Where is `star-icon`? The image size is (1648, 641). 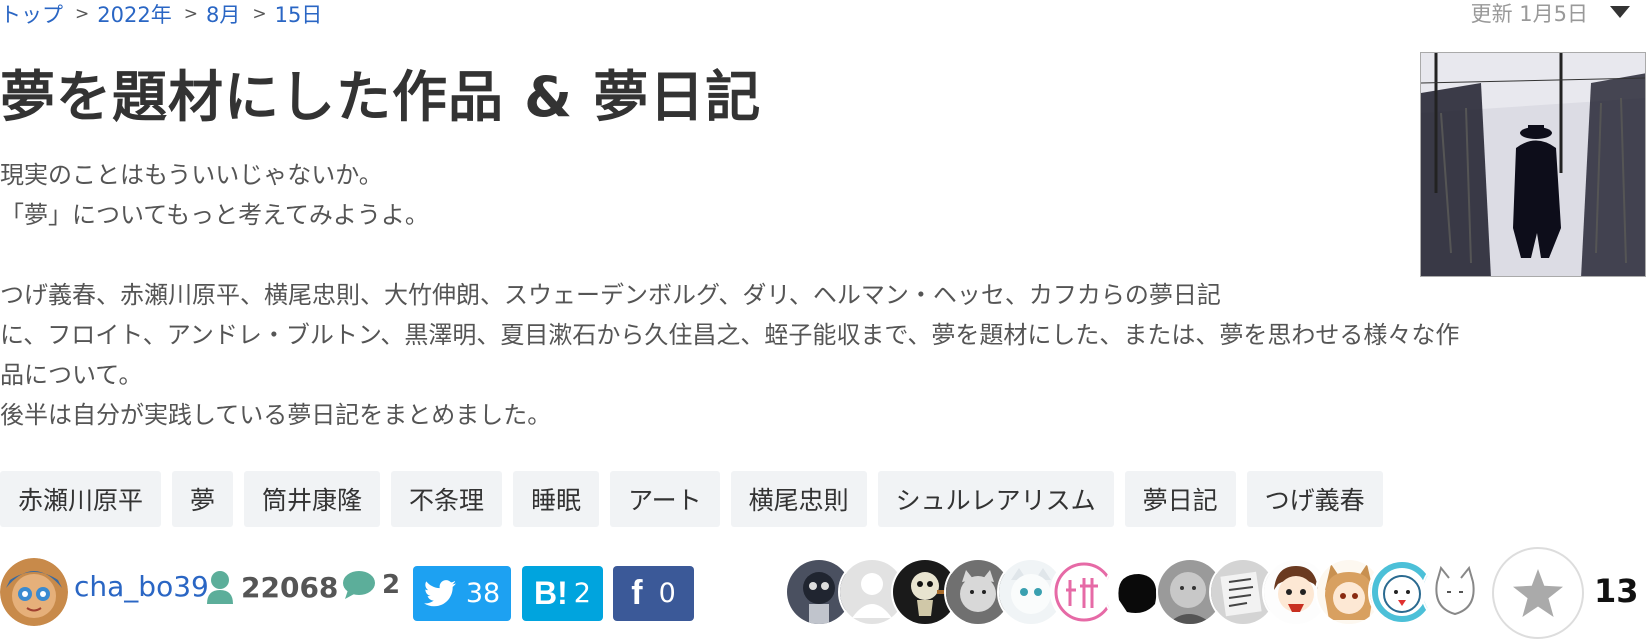
star-icon is located at coordinates (1538, 593).